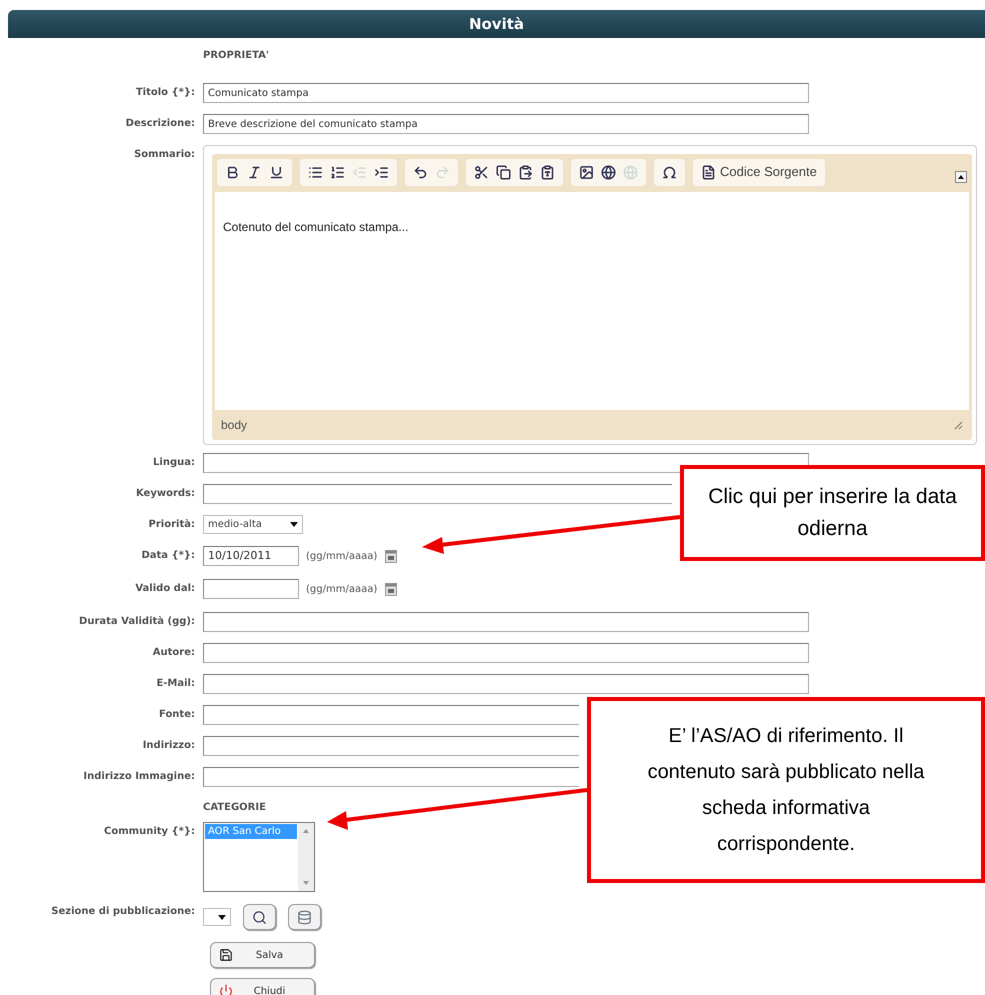 This screenshot has height=995, width=985. I want to click on field-label: Indirizzo Immagine:, so click(139, 776).